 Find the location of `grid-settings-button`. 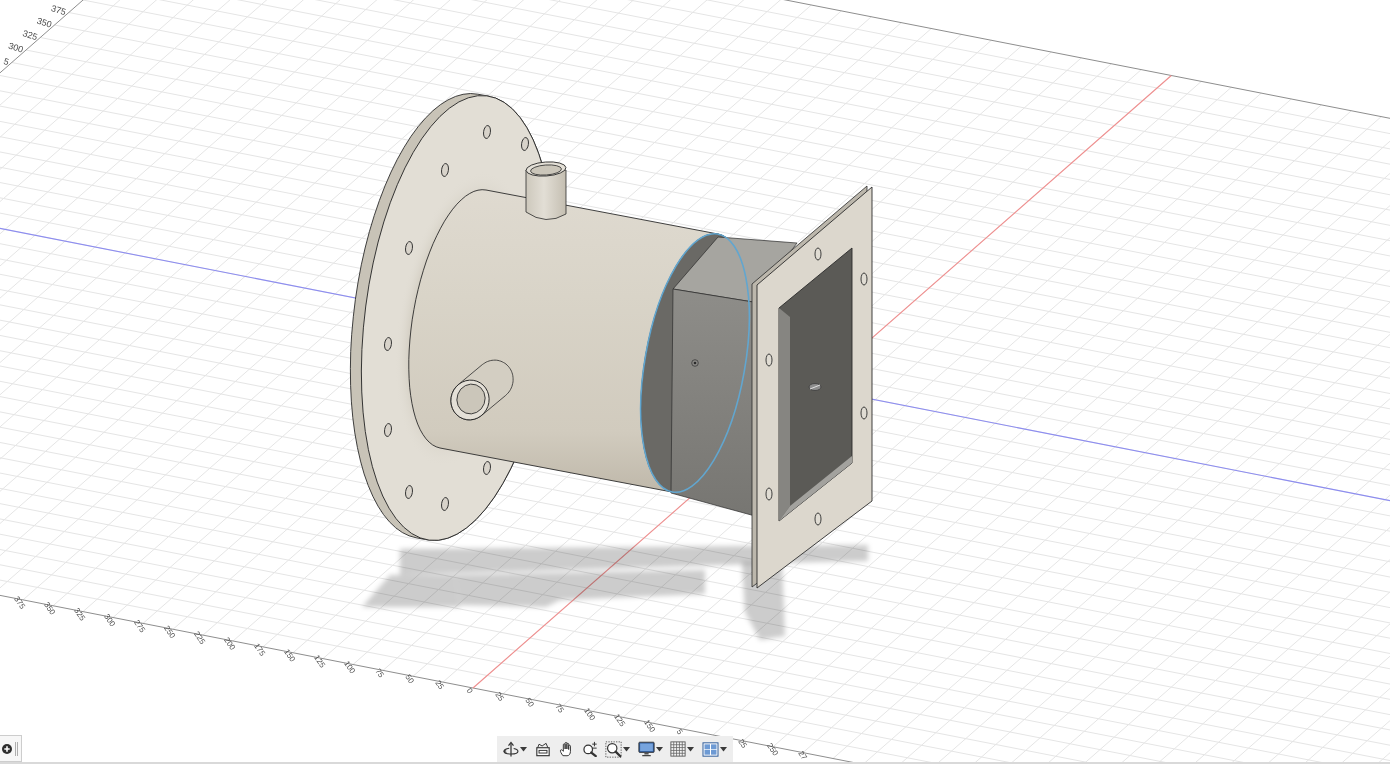

grid-settings-button is located at coordinates (682, 749).